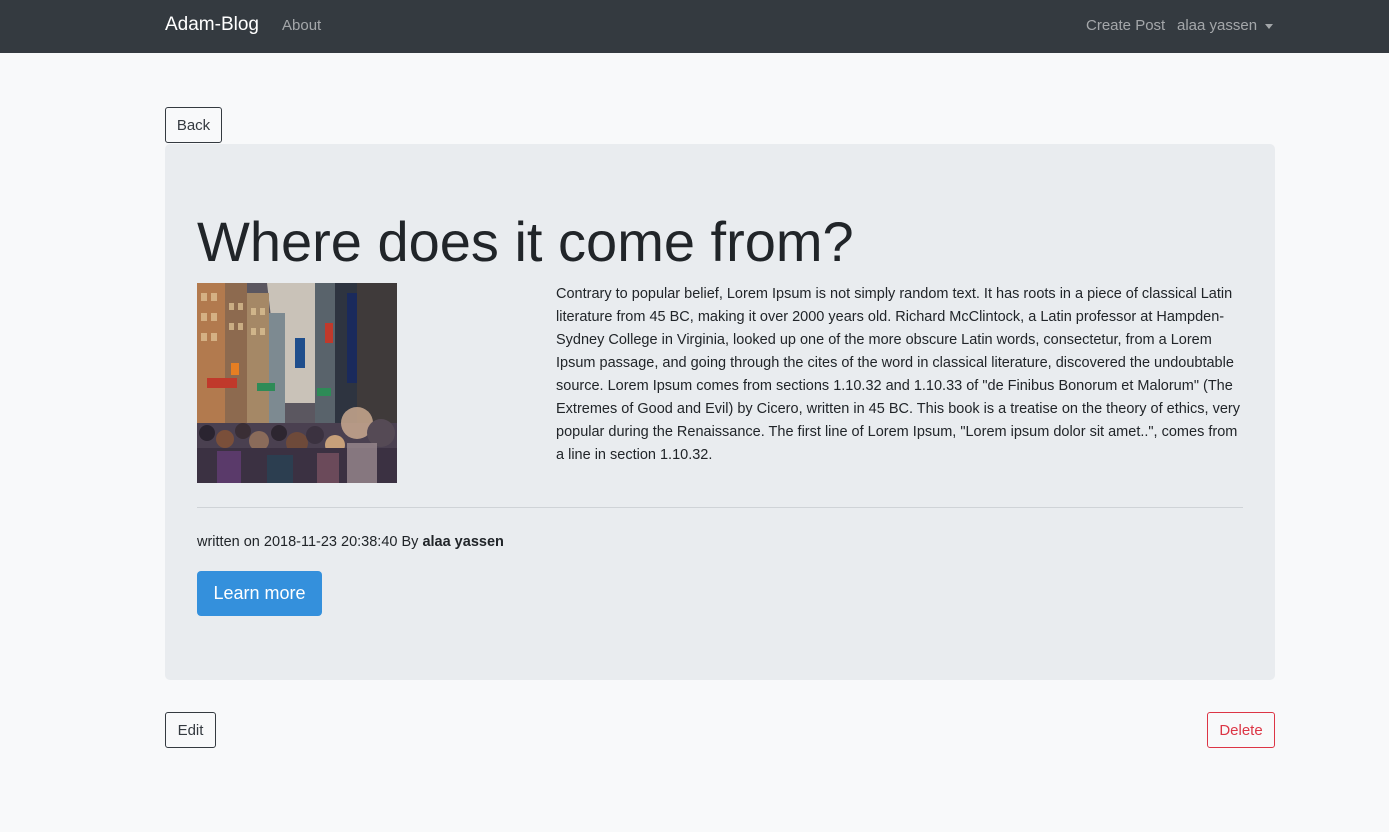  Describe the element at coordinates (1125, 25) in the screenshot. I see `nav-link-create-post: Create Post` at that location.